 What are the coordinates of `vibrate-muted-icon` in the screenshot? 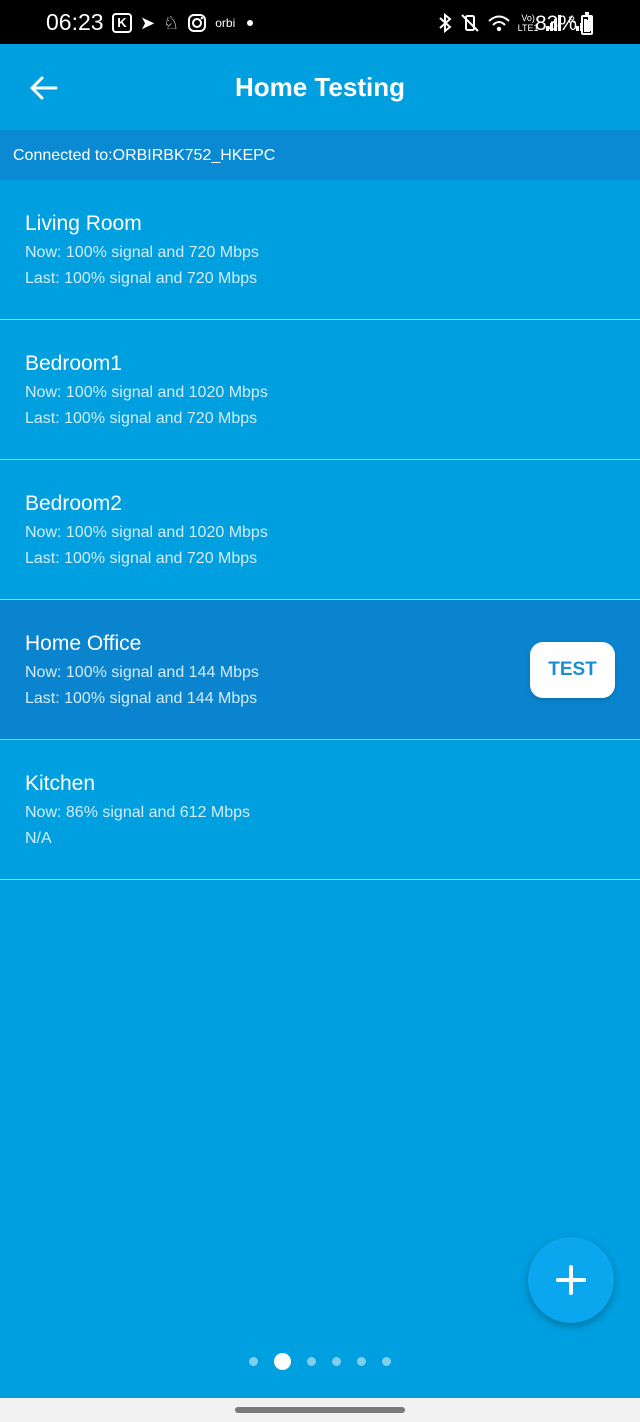 It's located at (469, 23).